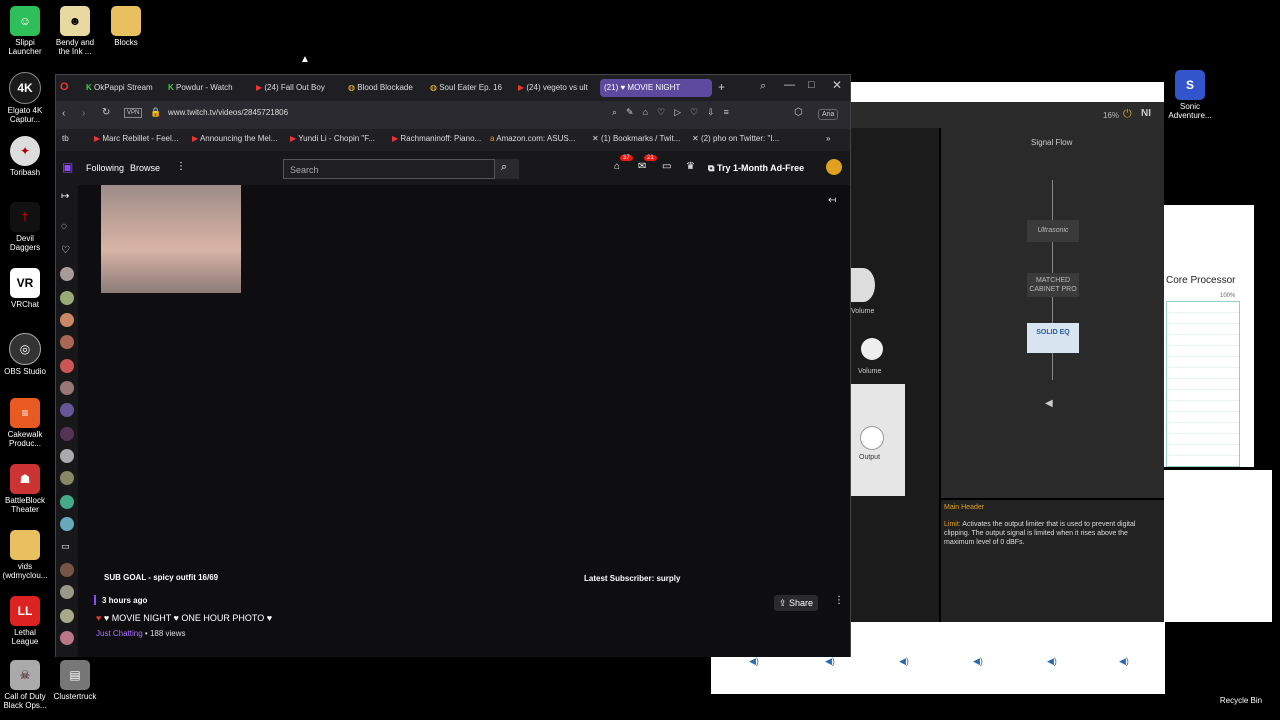 This screenshot has height=720, width=1280. I want to click on collapse-chat-icon: ↤, so click(832, 200).